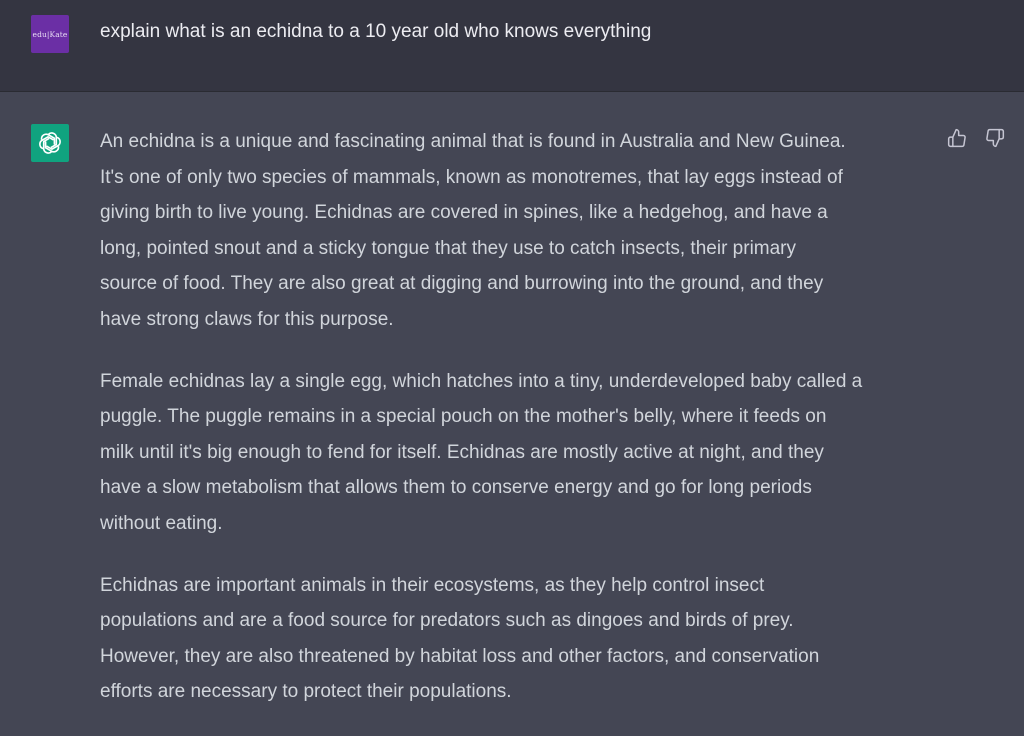 The image size is (1024, 736). Describe the element at coordinates (50, 34) in the screenshot. I see `user-avatar: edu|Kate` at that location.